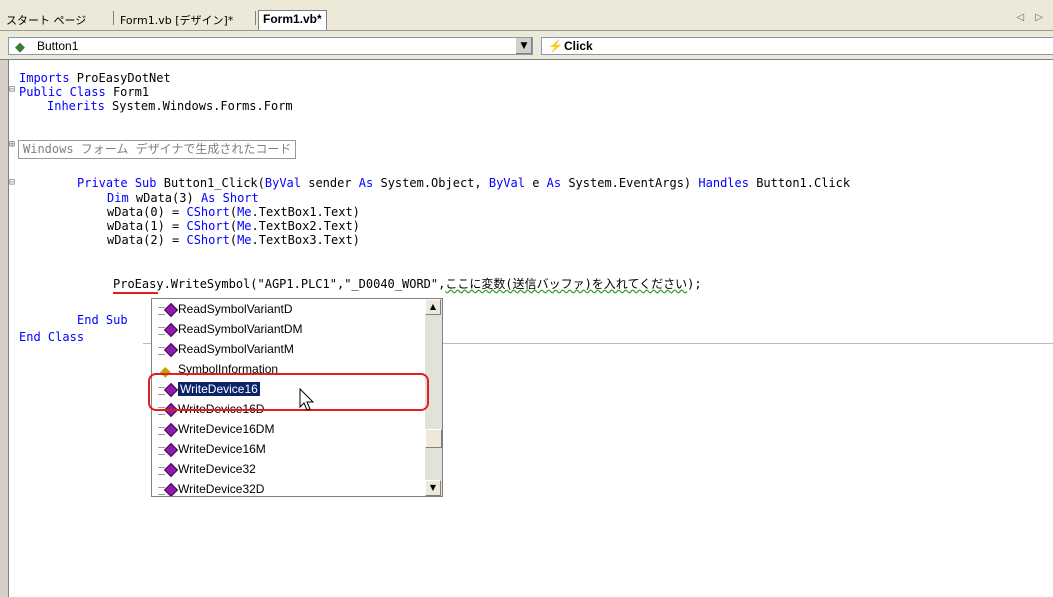 This screenshot has width=1053, height=597. I want to click on code-line-end-sub: End Sub, so click(102, 320).